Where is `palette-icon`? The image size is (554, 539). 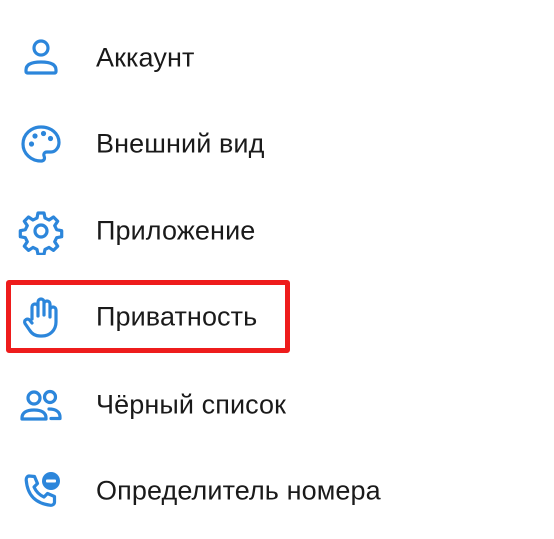
palette-icon is located at coordinates (41, 144).